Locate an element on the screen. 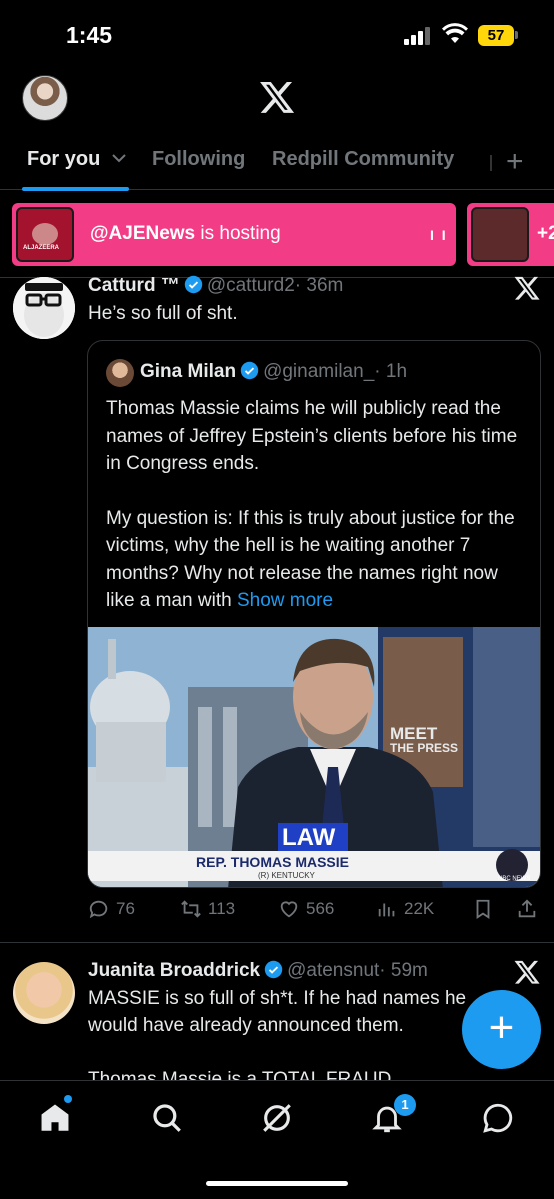  bookmark-icon is located at coordinates (483, 909).